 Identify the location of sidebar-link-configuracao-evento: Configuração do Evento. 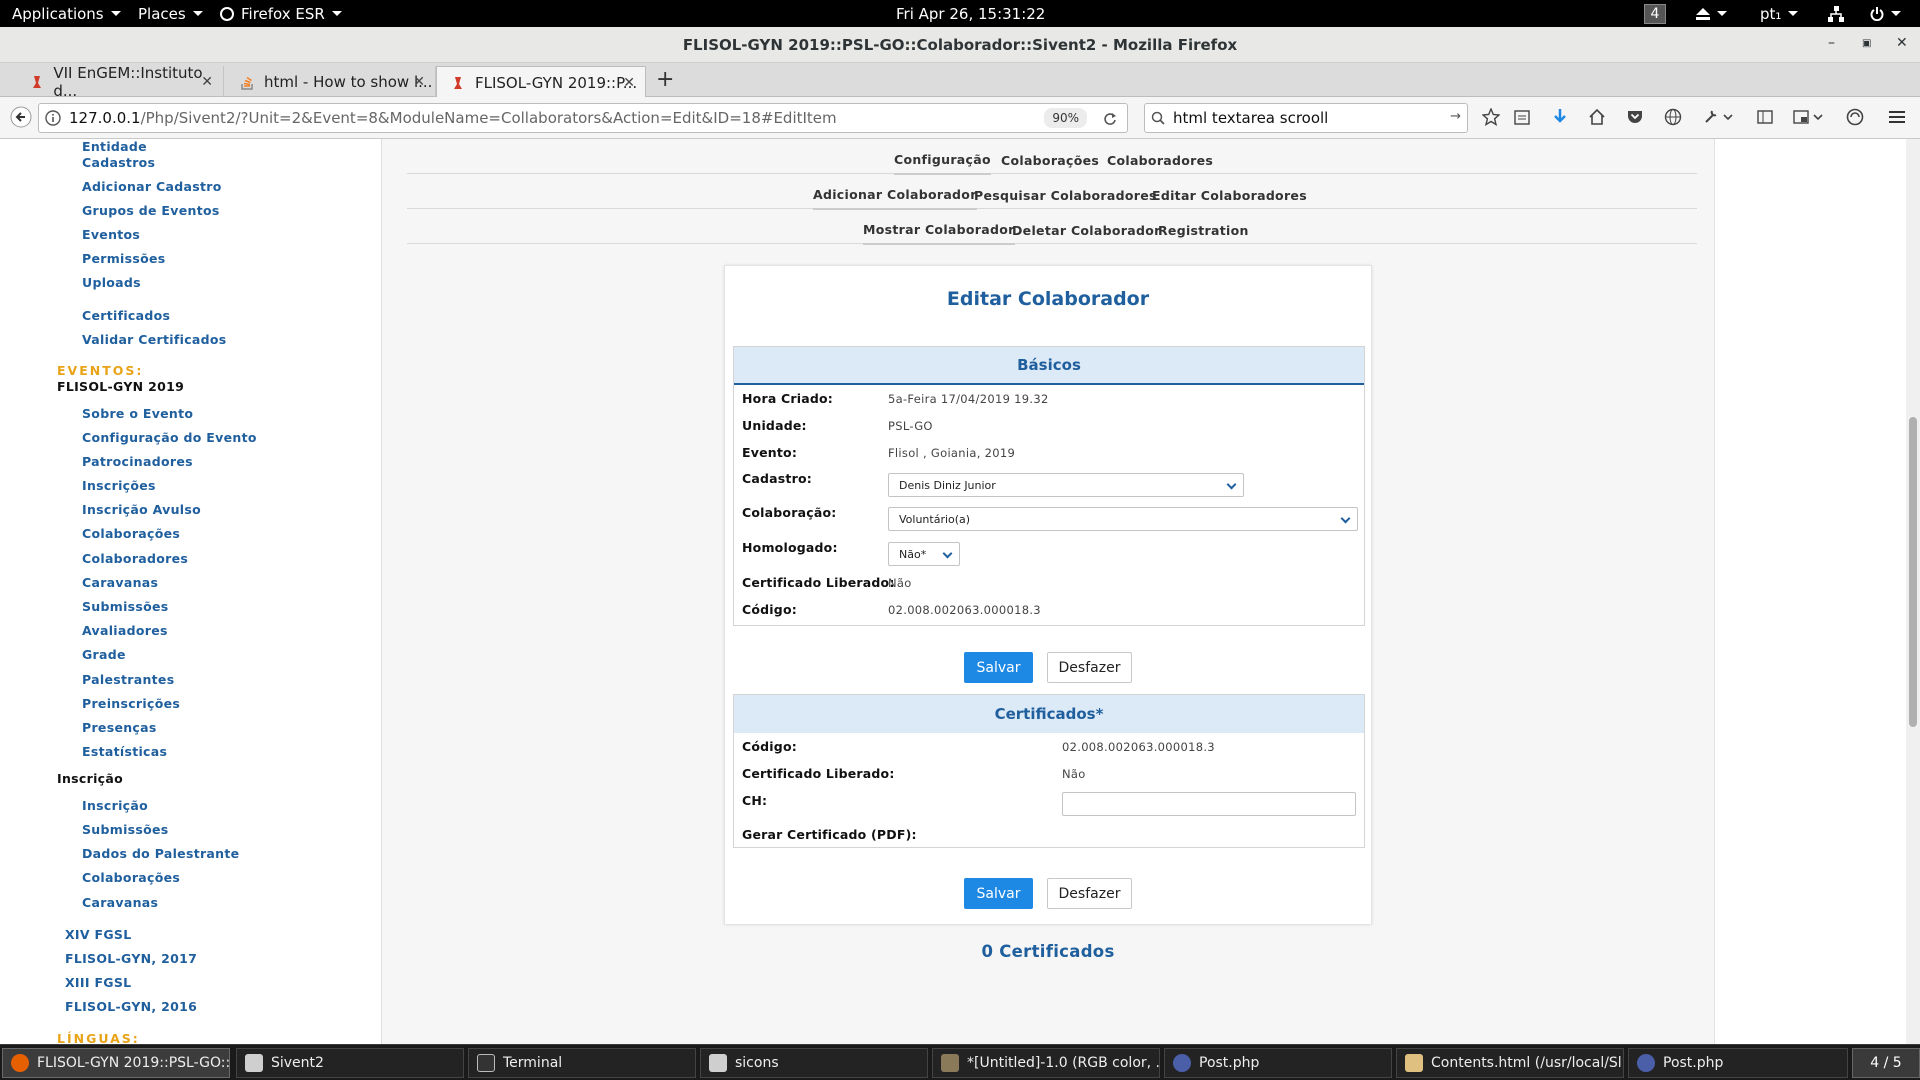
(169, 437).